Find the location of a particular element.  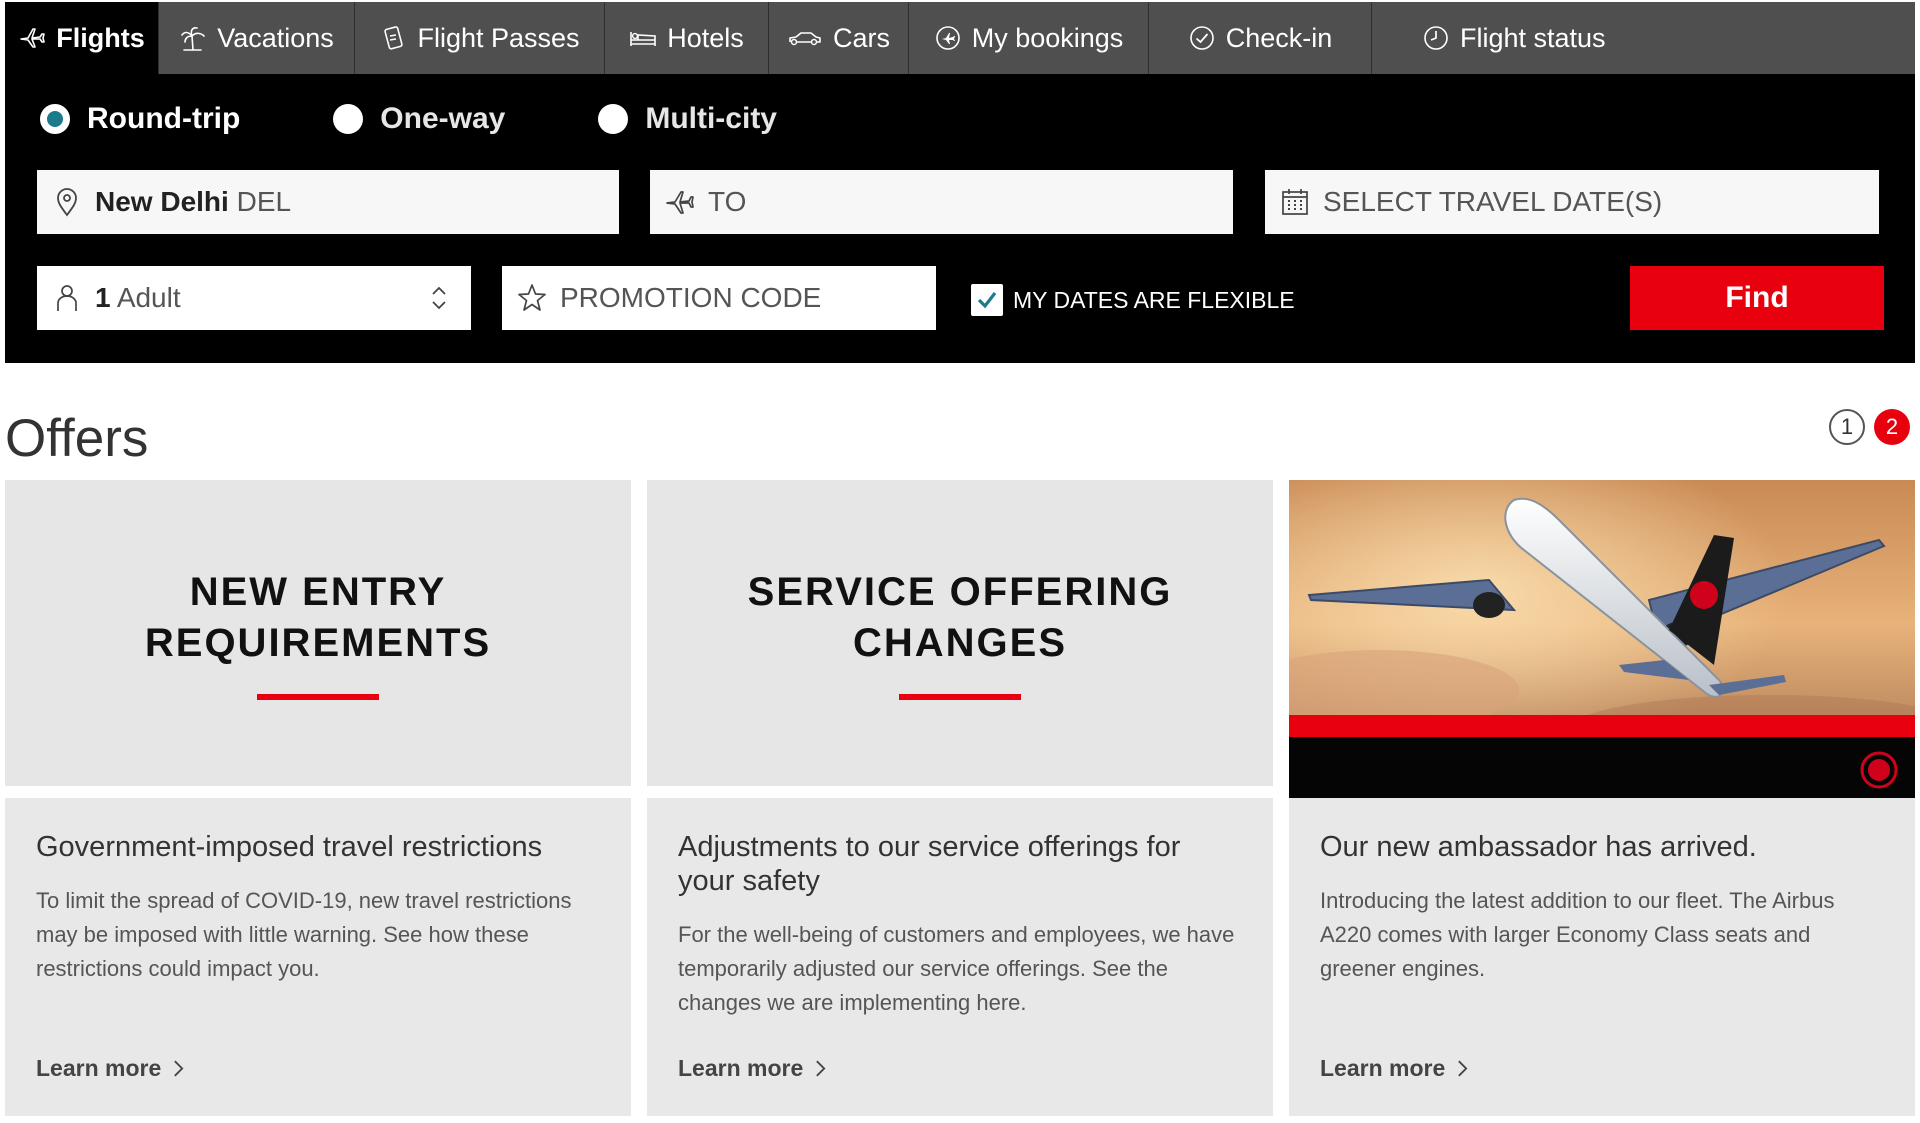

page-2-button: 2 is located at coordinates (1892, 427).